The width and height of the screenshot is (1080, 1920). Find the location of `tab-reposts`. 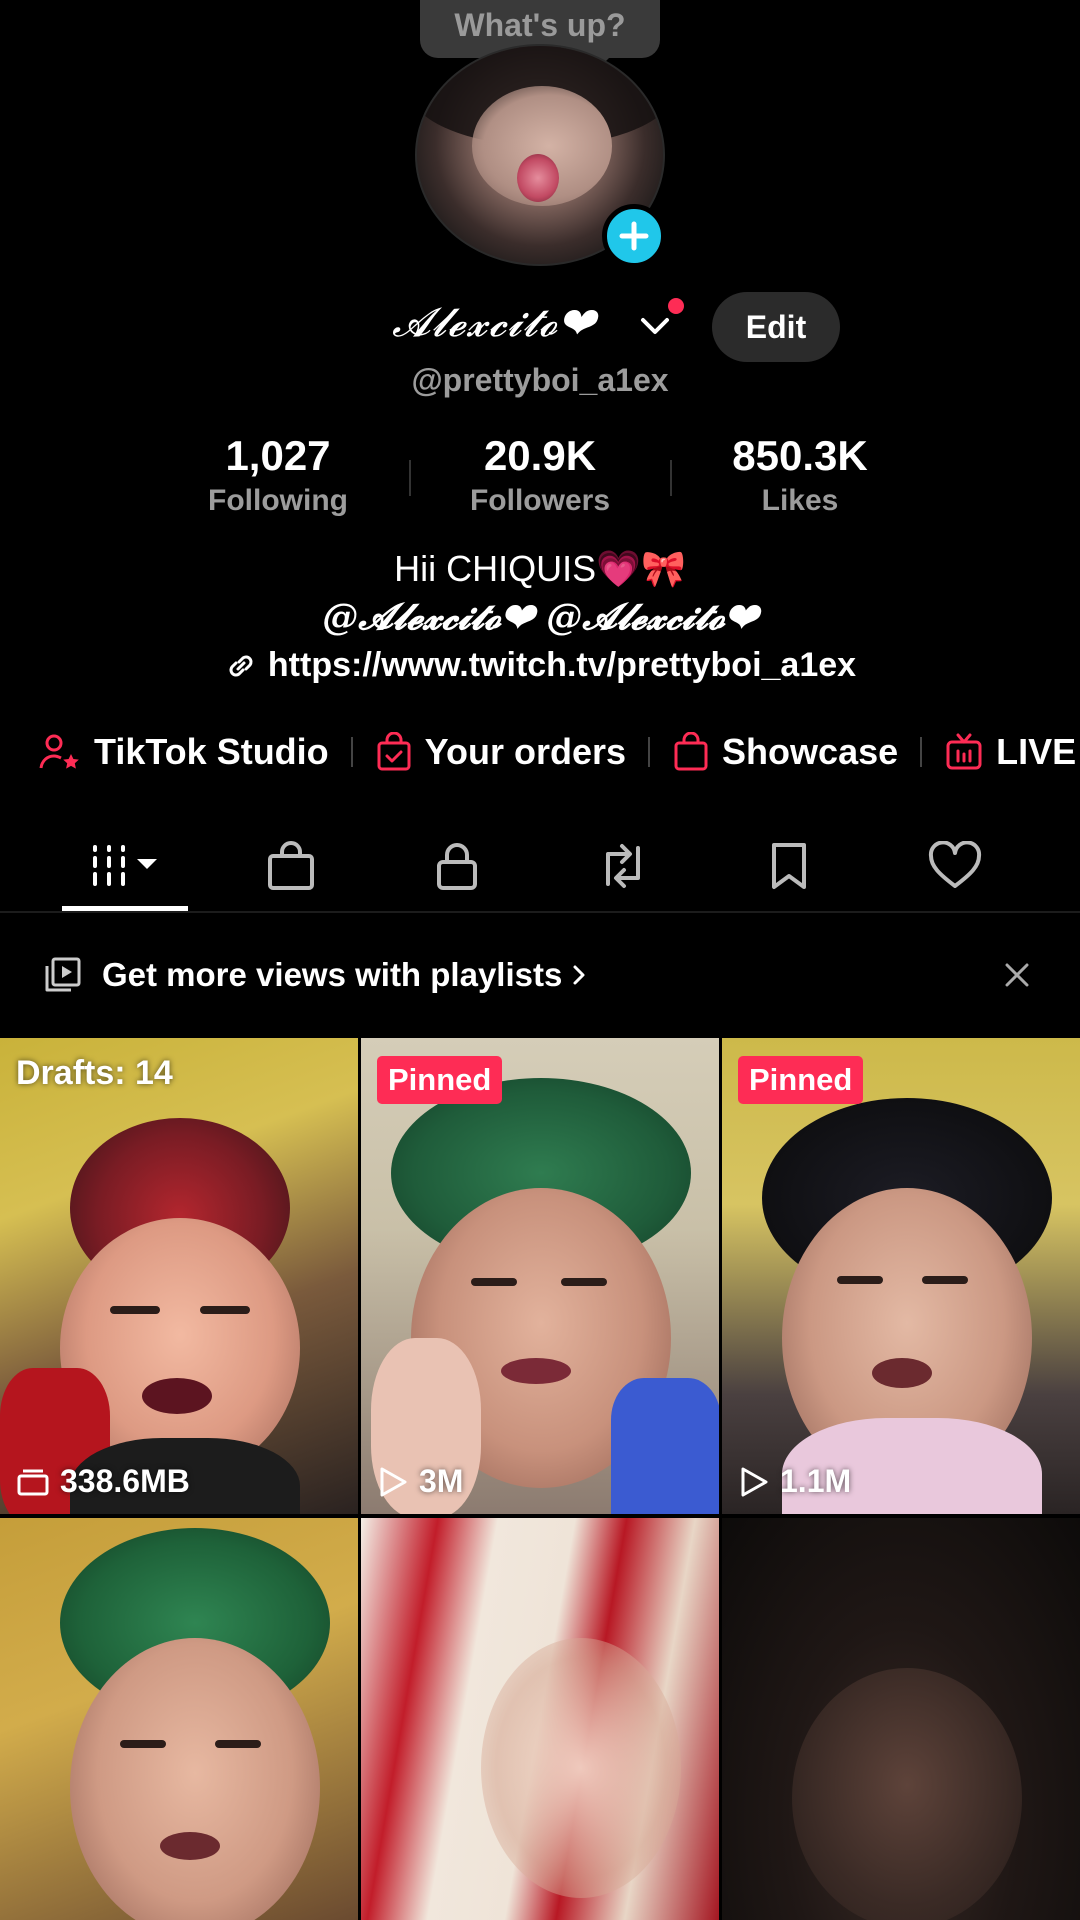

tab-reposts is located at coordinates (623, 866).